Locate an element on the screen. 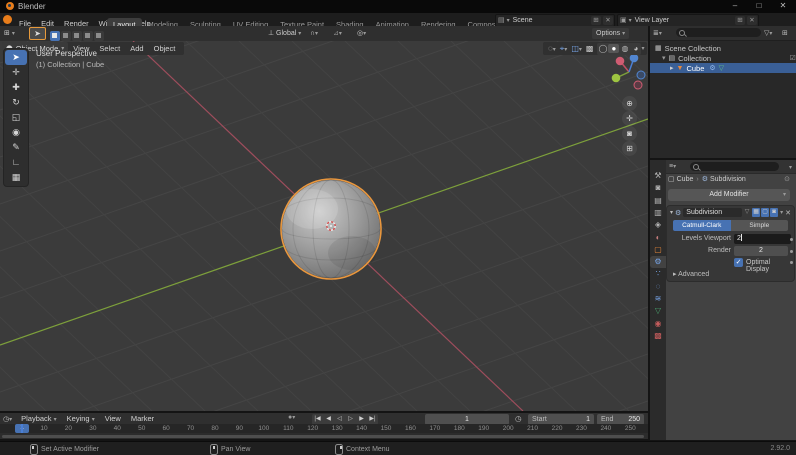  menu-playback: Playback ▾ is located at coordinates (39, 418).